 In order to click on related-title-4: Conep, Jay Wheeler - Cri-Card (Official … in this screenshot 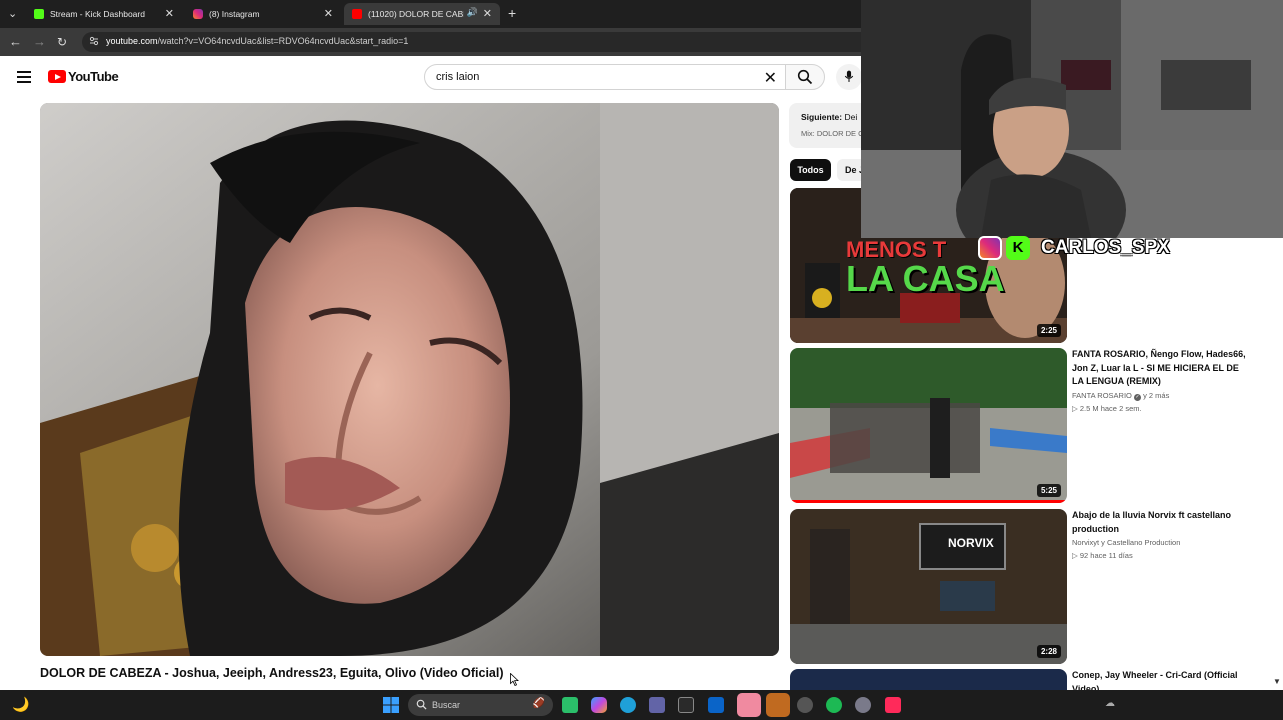, I will do `click(1162, 679)`.